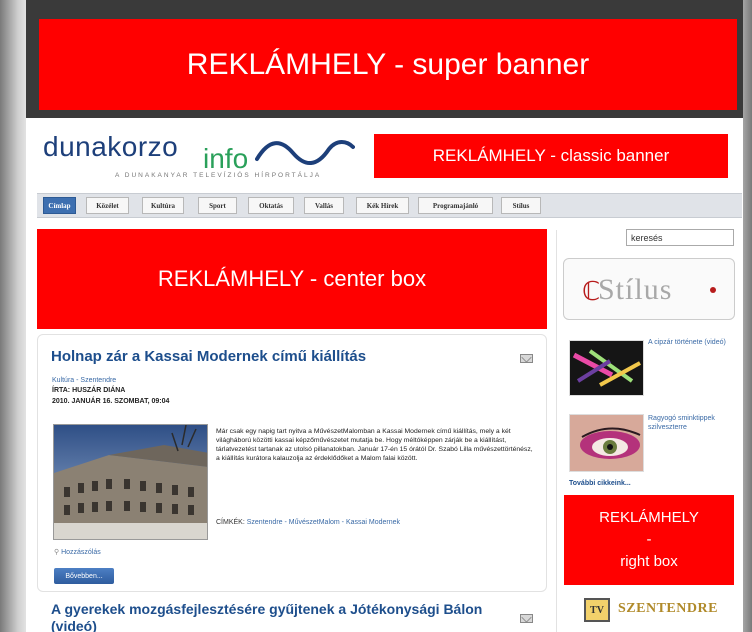 Image resolution: width=752 pixels, height=632 pixels. What do you see at coordinates (690, 342) in the screenshot?
I see `sidebar-link-zipper: A cipzár története (videó)` at bounding box center [690, 342].